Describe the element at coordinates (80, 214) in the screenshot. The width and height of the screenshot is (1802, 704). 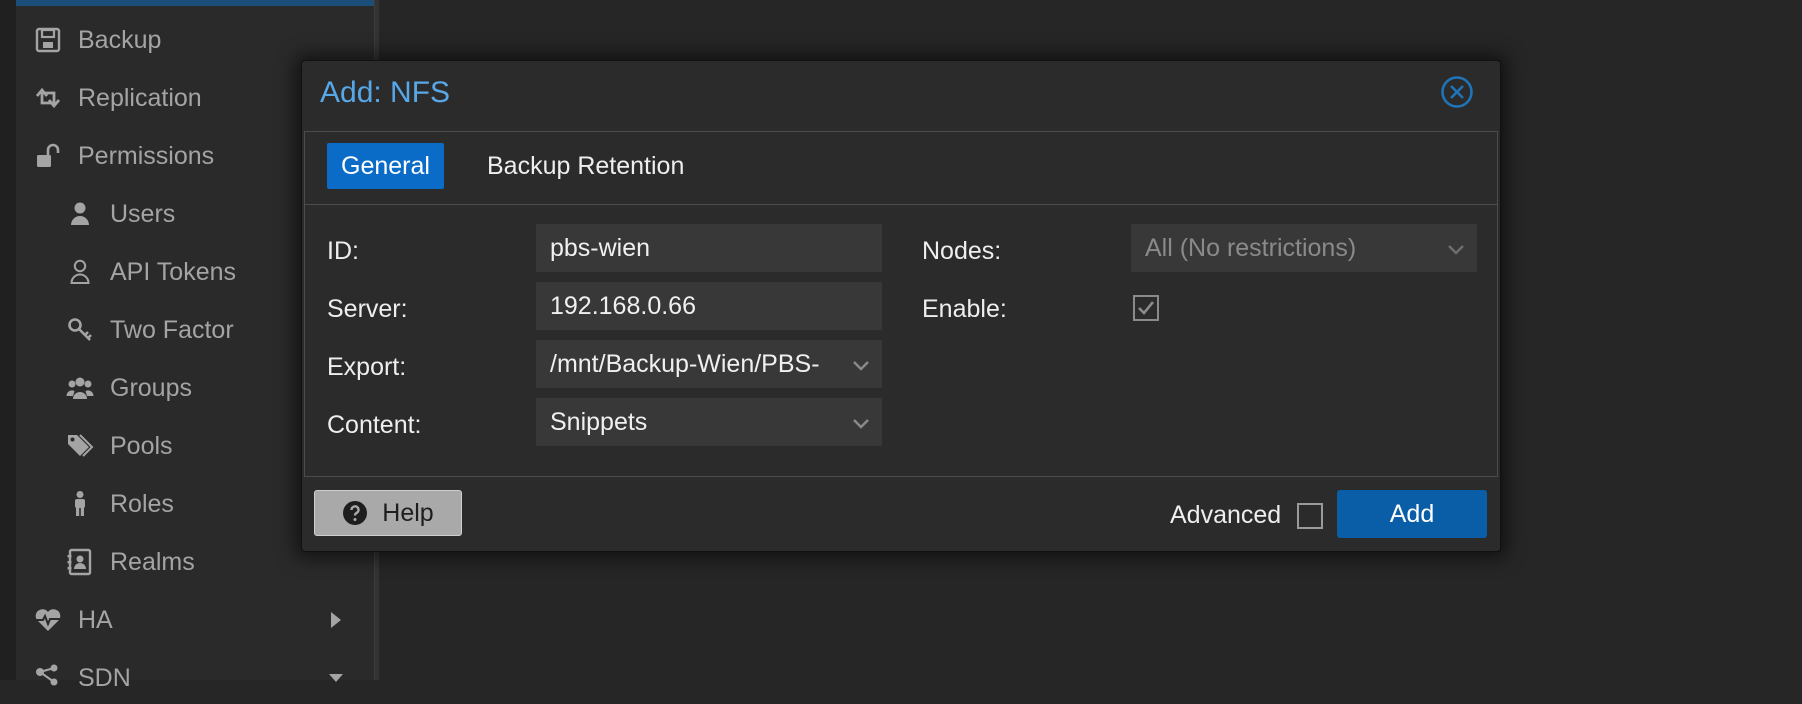
I see `user-icon` at that location.